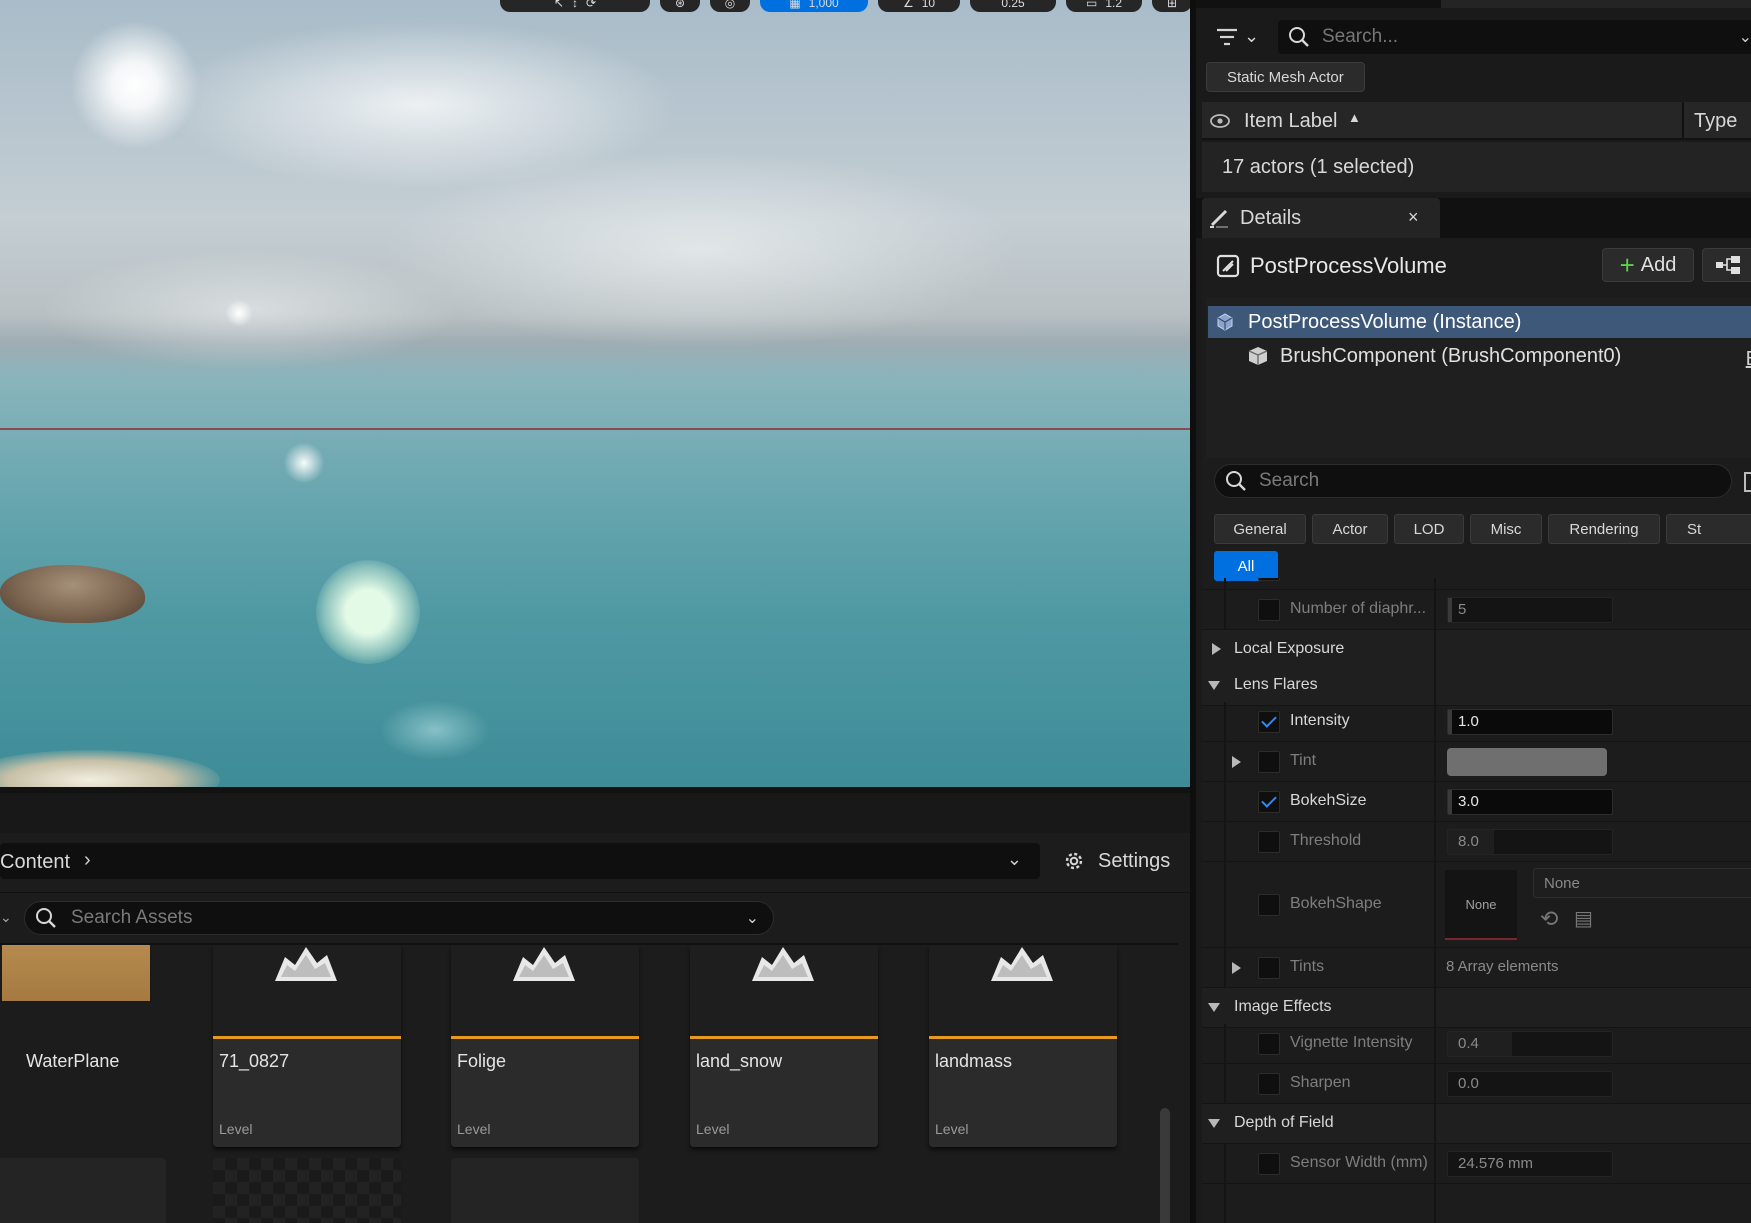 This screenshot has width=1751, height=1223. I want to click on transform-tools: ↖ ↕ ⟳, so click(575, 6).